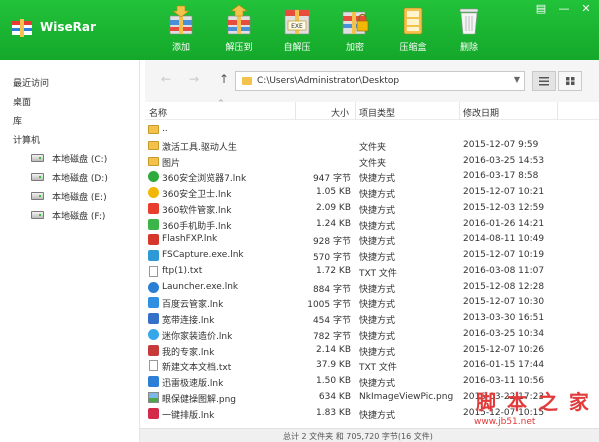  I want to click on list-view-button, so click(544, 81).